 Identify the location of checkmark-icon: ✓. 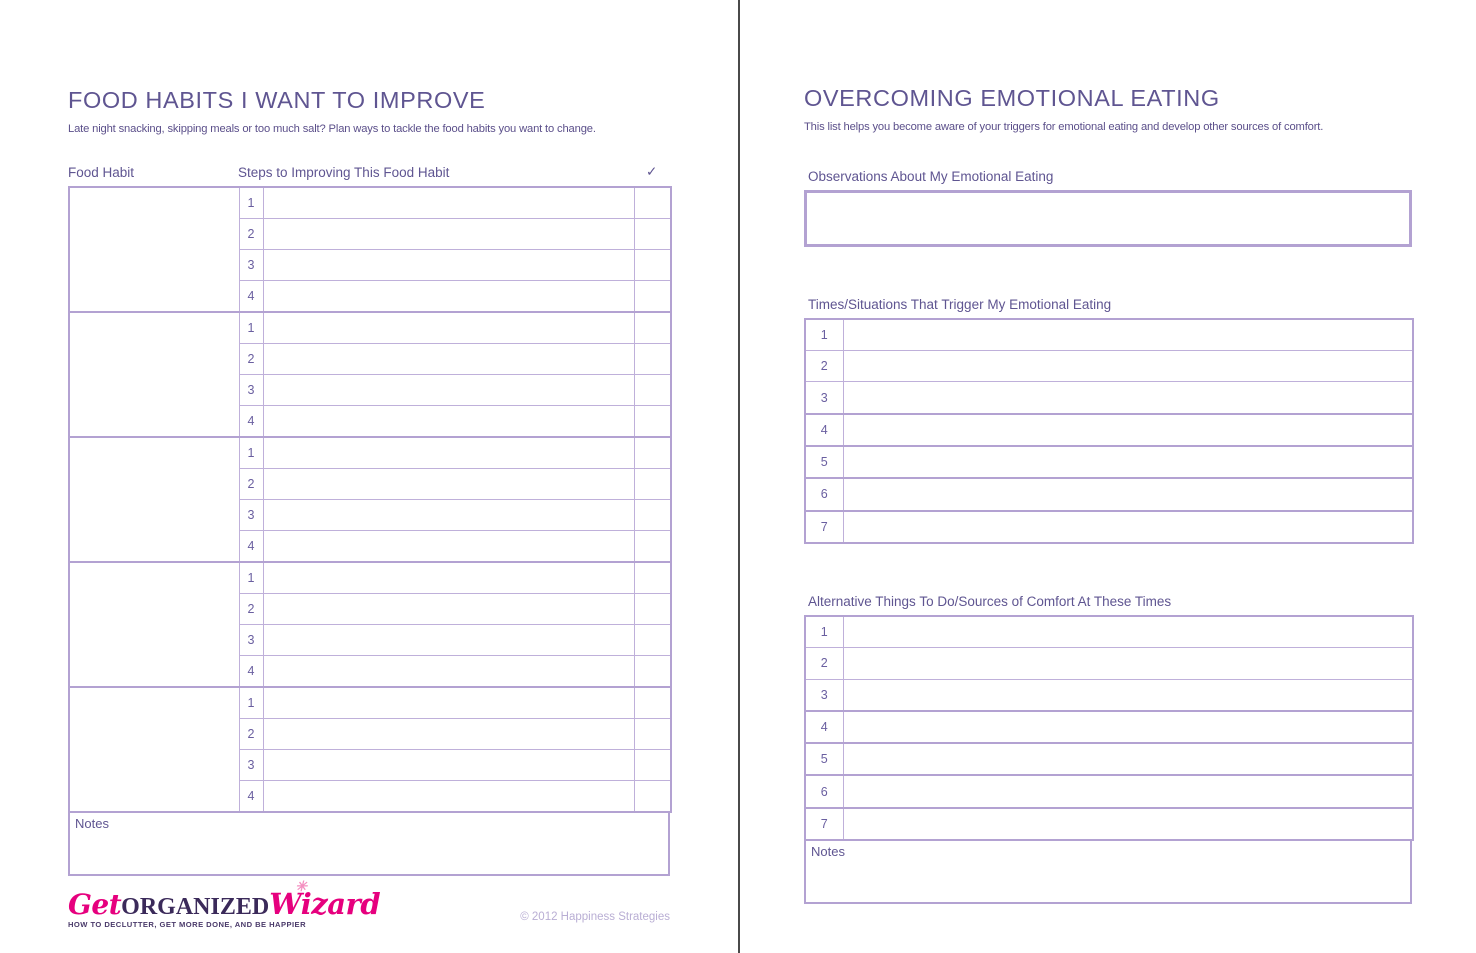
(652, 171).